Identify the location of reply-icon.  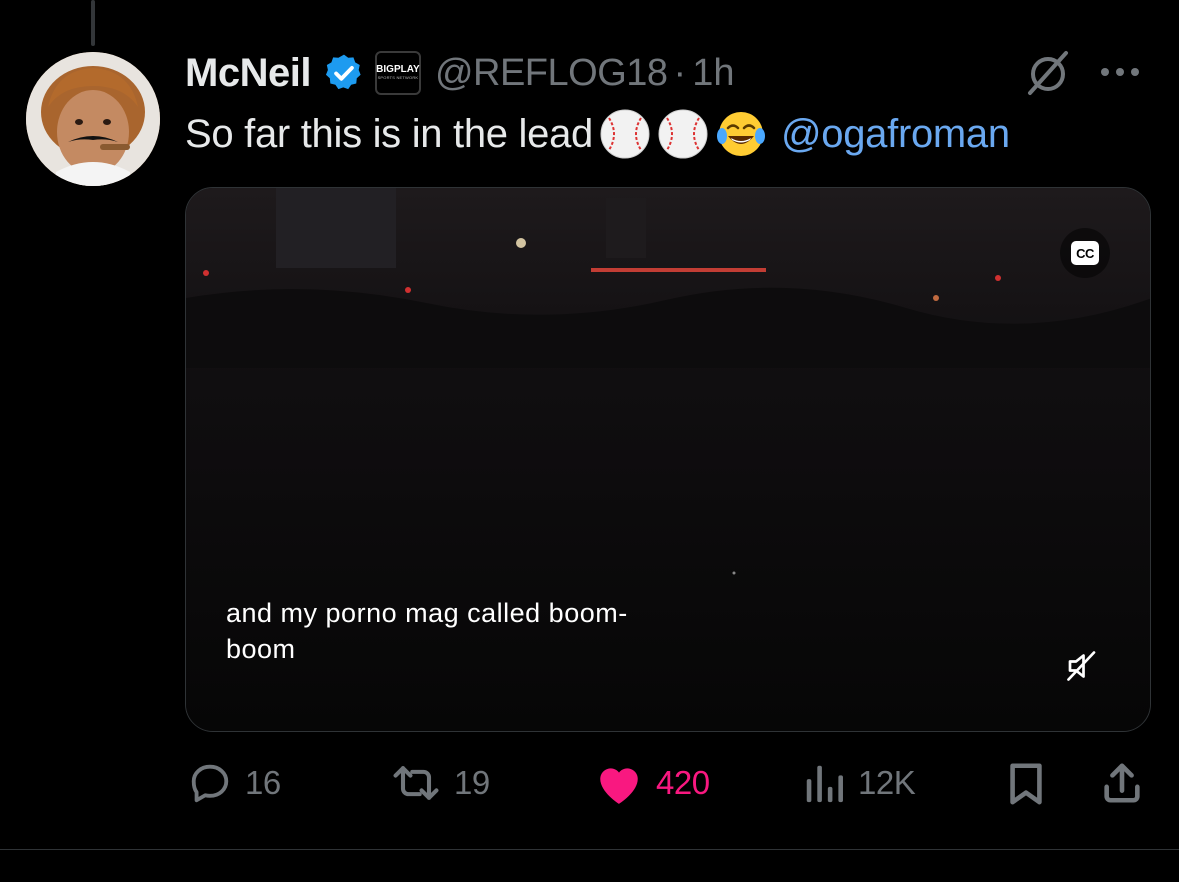
(210, 783).